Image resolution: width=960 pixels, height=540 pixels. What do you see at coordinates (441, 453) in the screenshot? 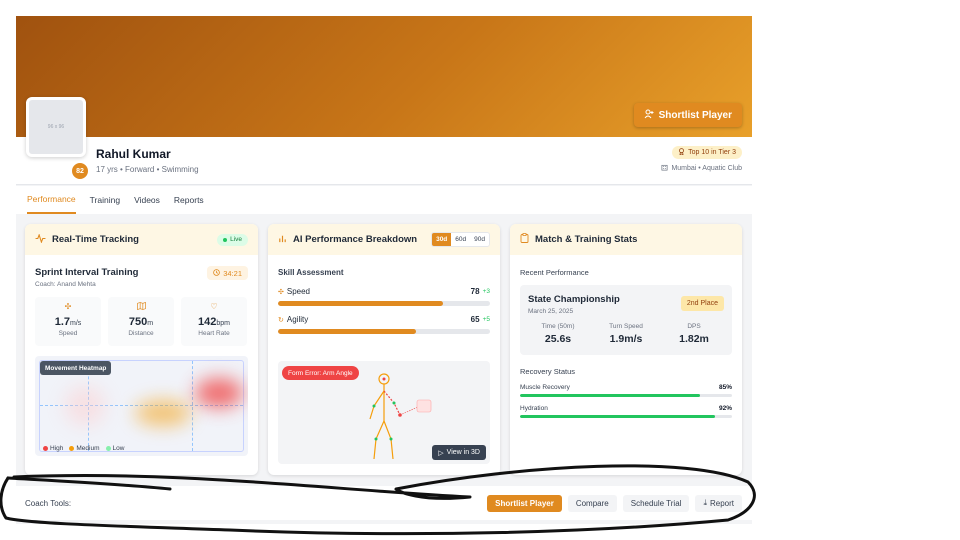
I see `play-icon: ▷` at bounding box center [441, 453].